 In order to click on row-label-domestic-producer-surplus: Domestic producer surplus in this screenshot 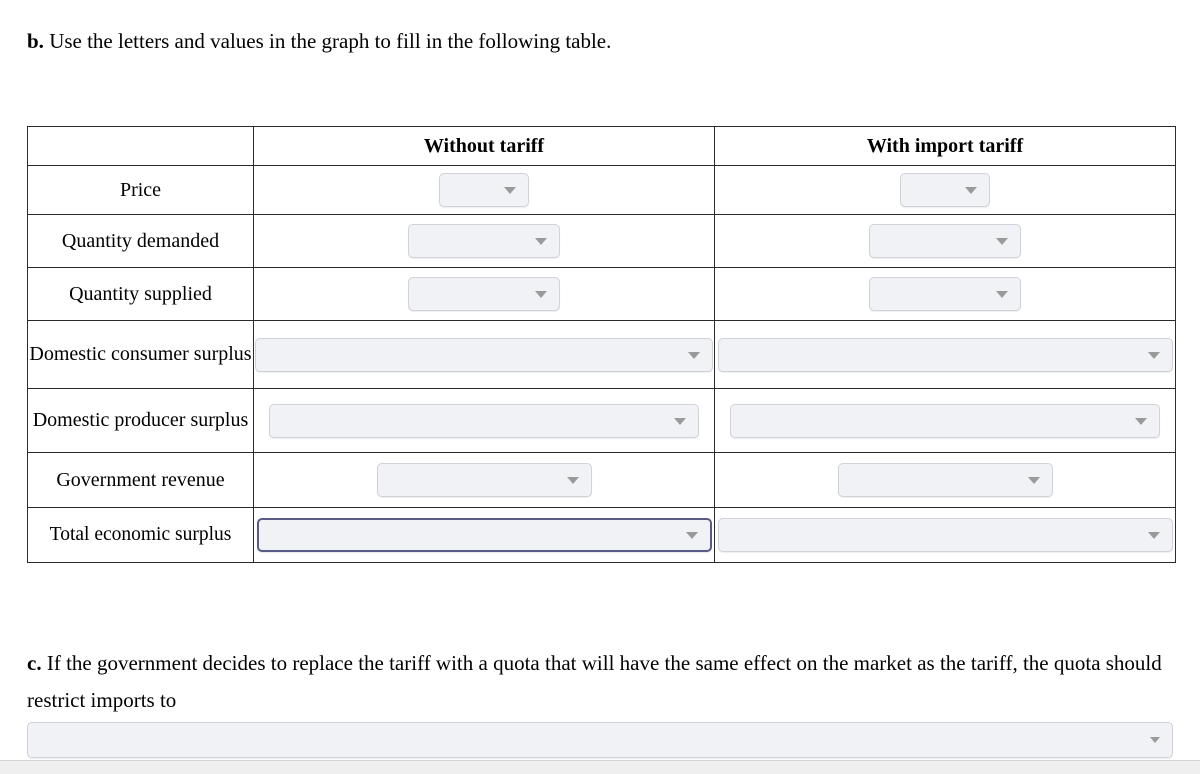, I will do `click(140, 420)`.